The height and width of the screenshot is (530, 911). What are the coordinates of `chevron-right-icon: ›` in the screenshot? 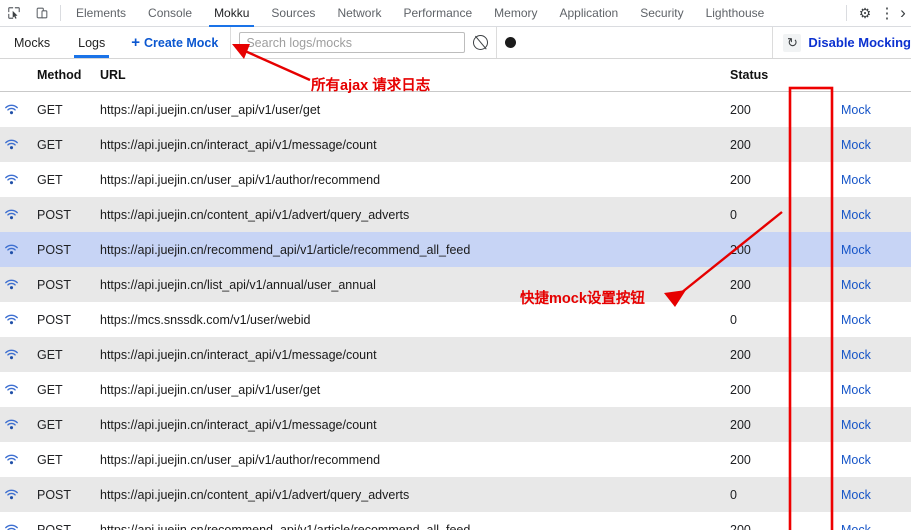 It's located at (903, 13).